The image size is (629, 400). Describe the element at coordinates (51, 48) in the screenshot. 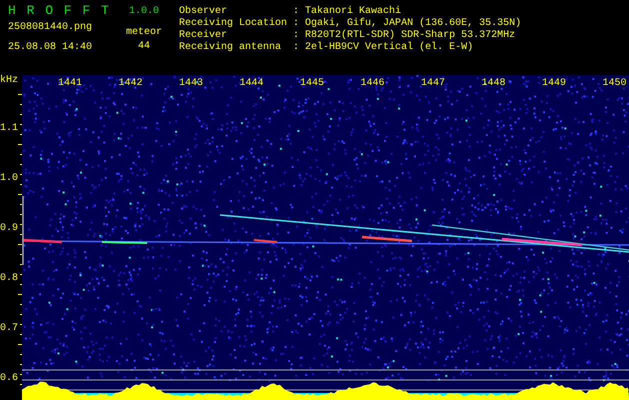

I see `timestamp: 25.08.08 14:40` at that location.